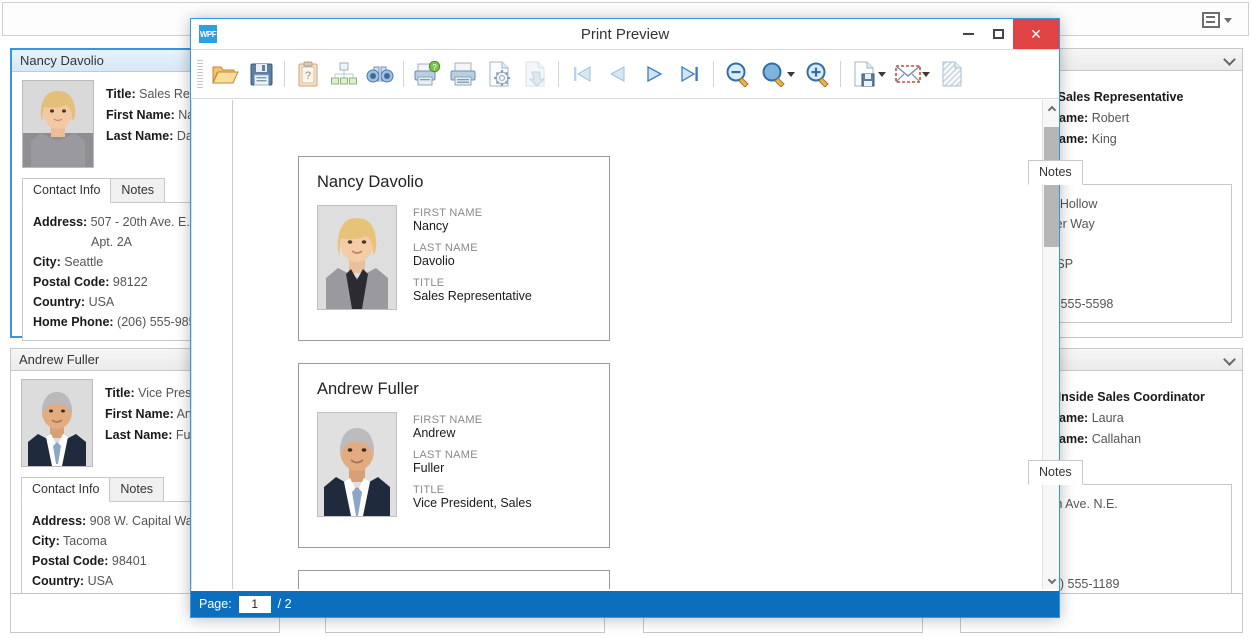 This screenshot has width=1251, height=639. I want to click on zoom-button, so click(773, 74).